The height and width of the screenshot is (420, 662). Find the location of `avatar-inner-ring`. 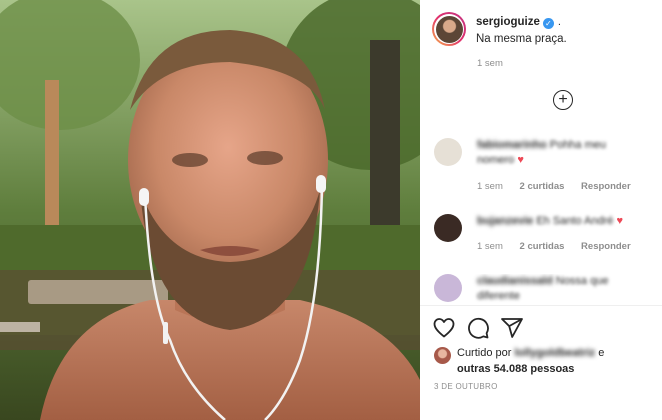

avatar-inner-ring is located at coordinates (449, 29).